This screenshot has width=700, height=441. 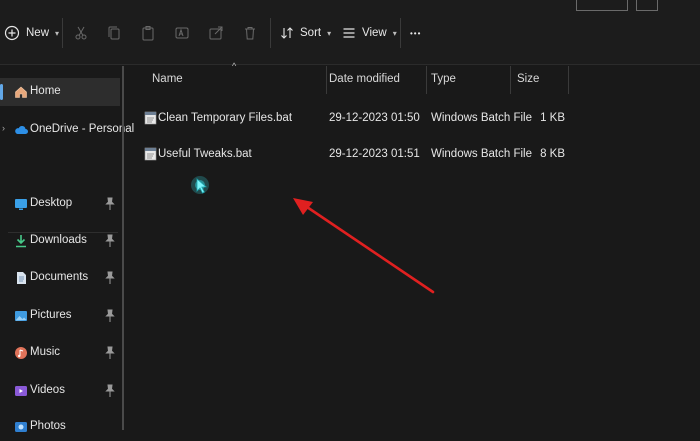 I want to click on mouse-cursor-icon, so click(x=200, y=185).